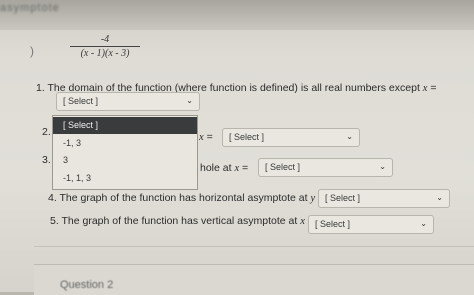 The width and height of the screenshot is (474, 295). I want to click on question-2-eq: =, so click(209, 137).